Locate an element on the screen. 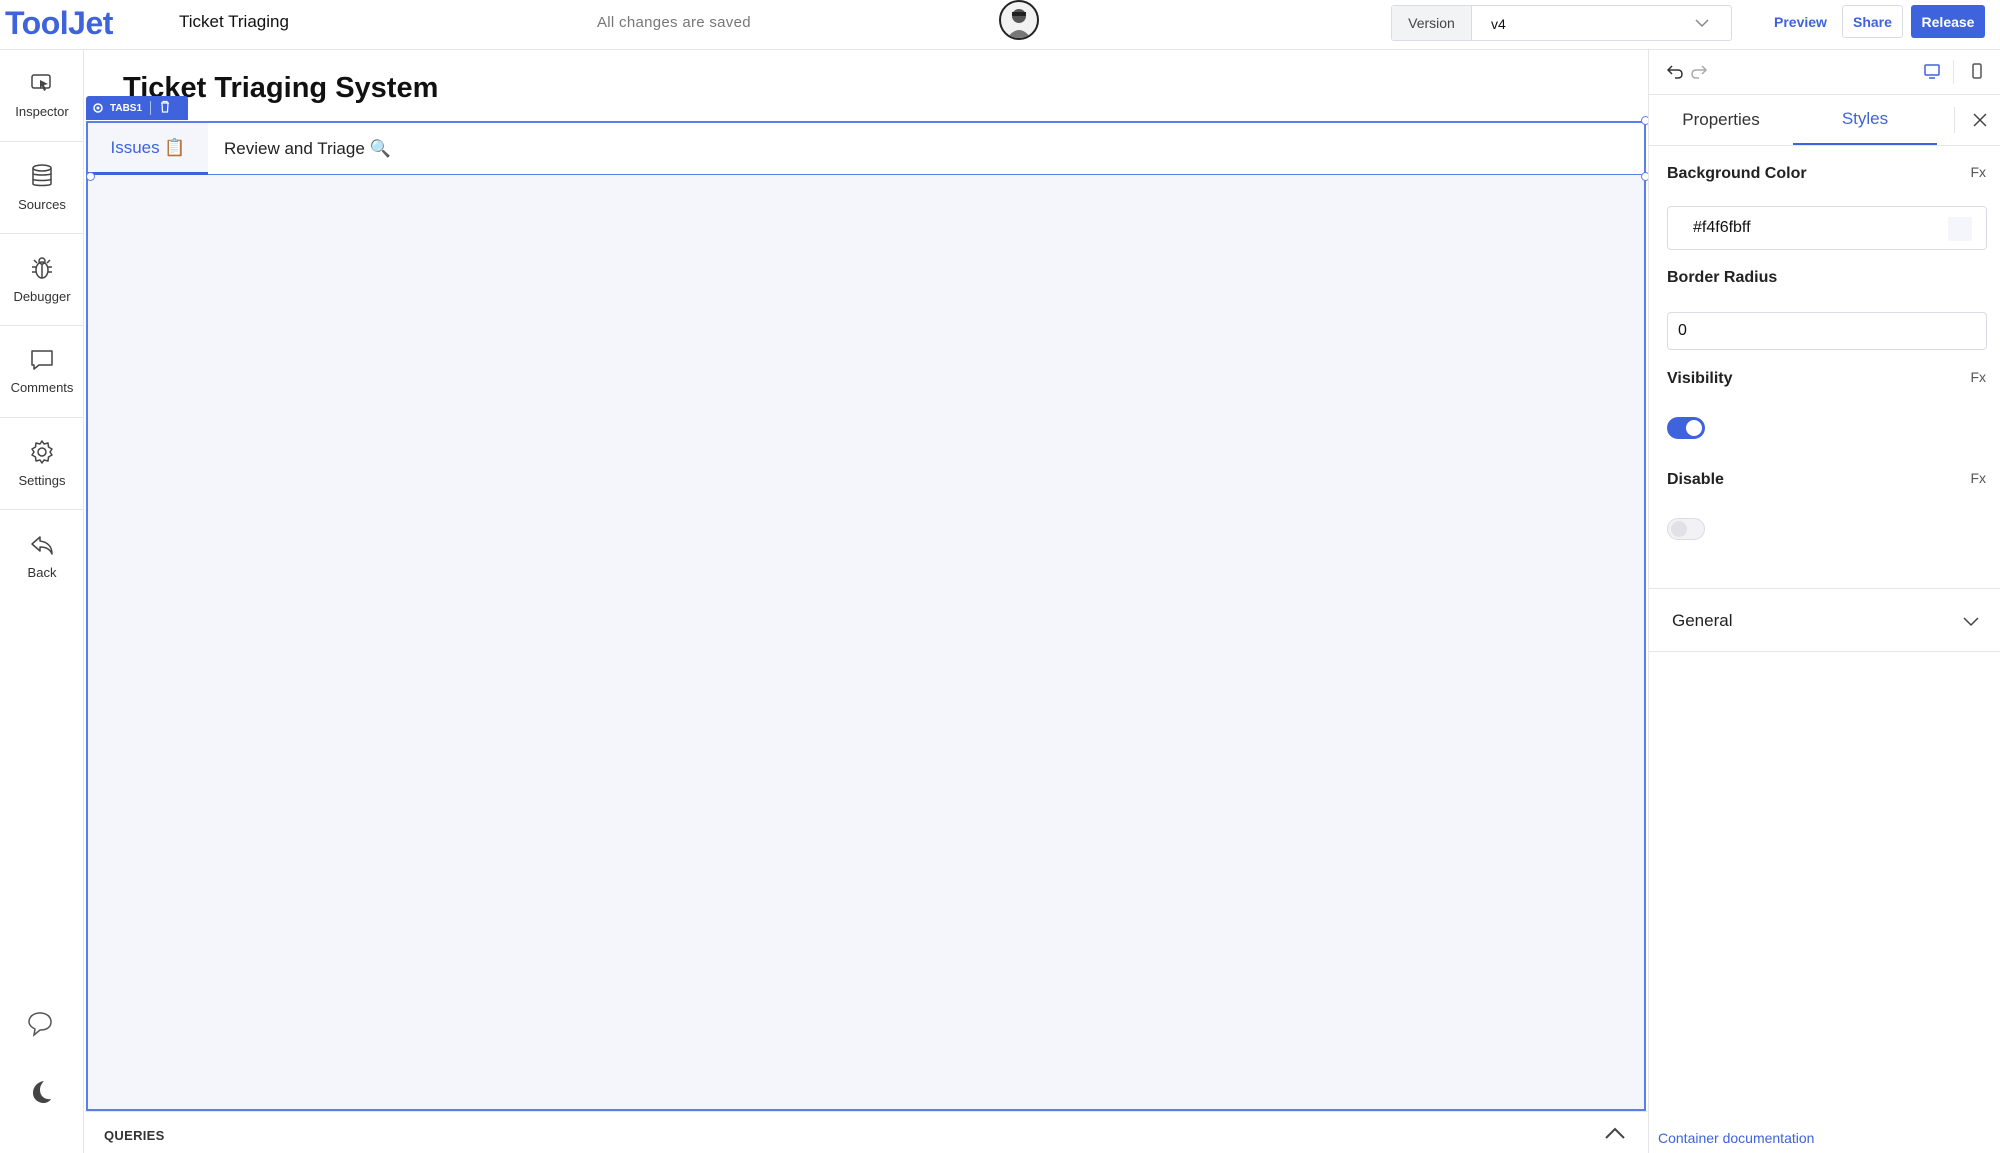  back-arrow-icon is located at coordinates (42, 545).